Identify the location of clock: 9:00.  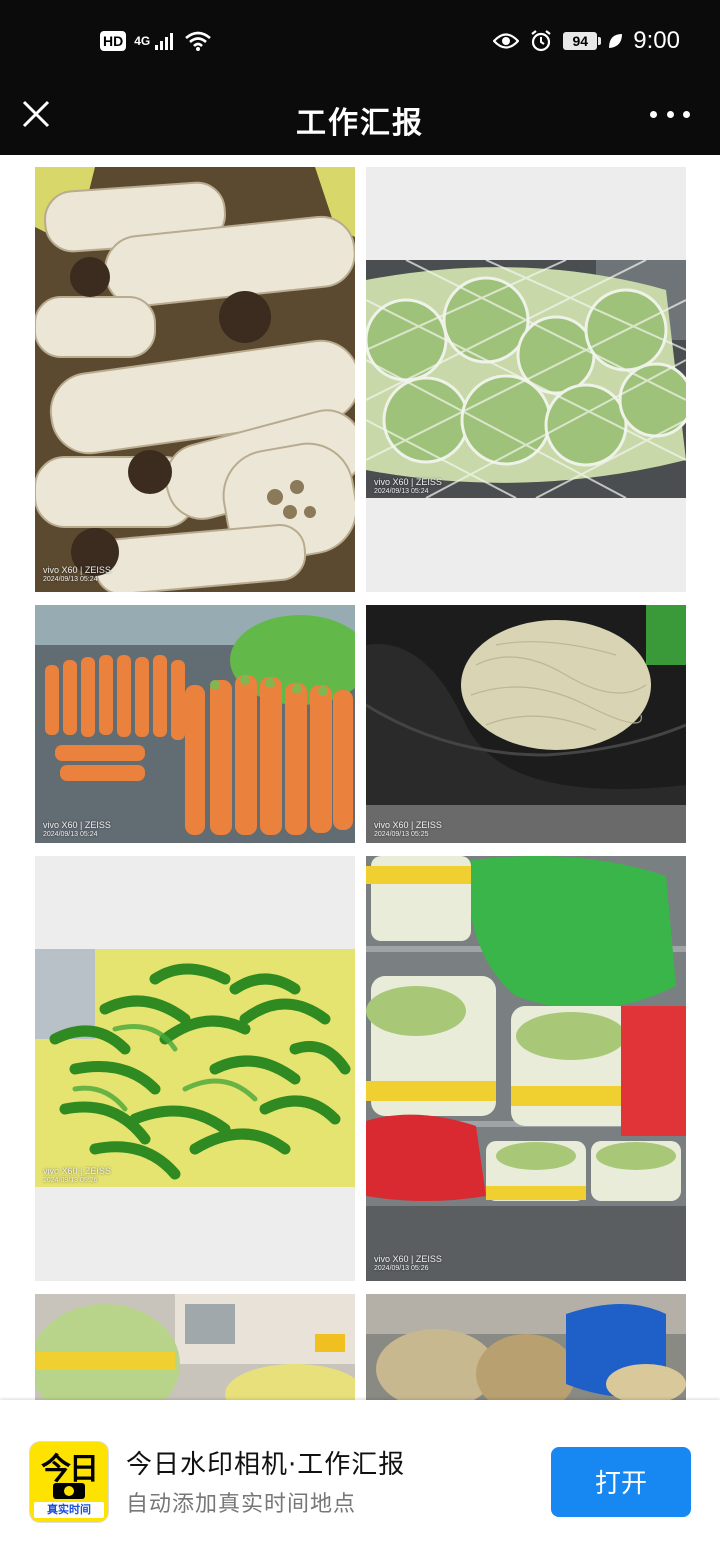
(656, 40).